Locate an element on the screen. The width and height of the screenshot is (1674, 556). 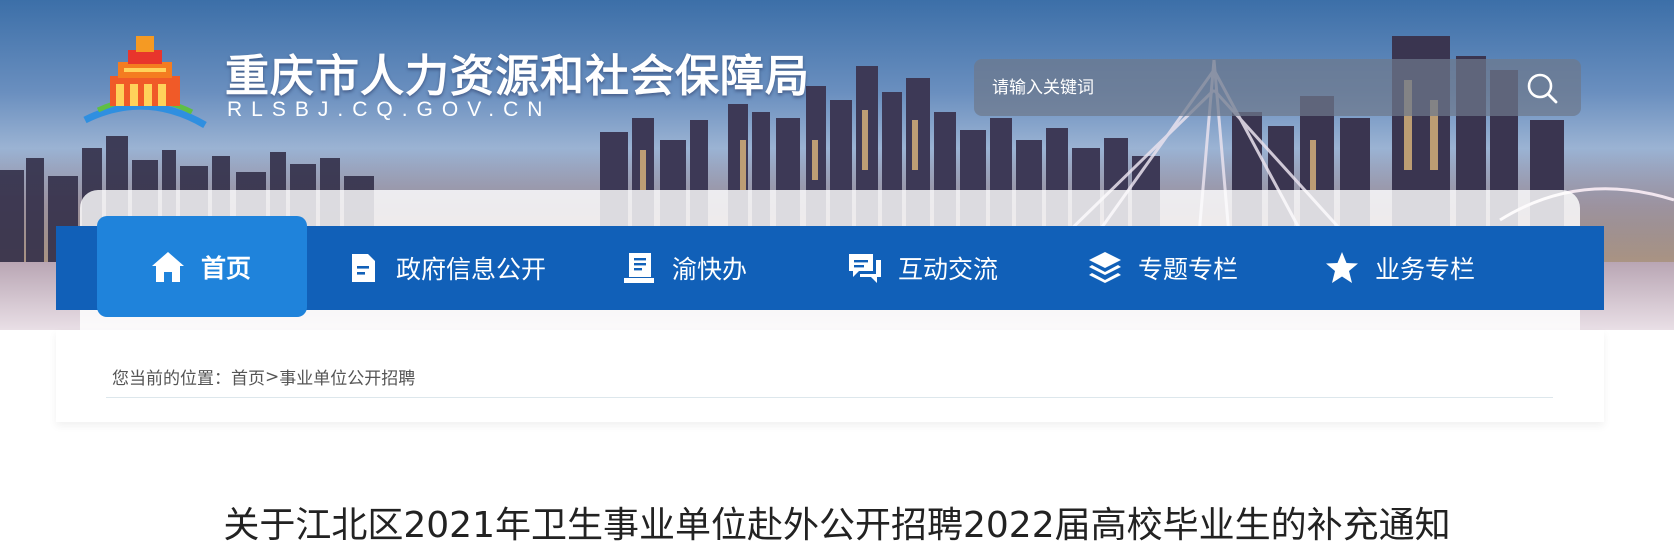
service-icon is located at coordinates (639, 268).